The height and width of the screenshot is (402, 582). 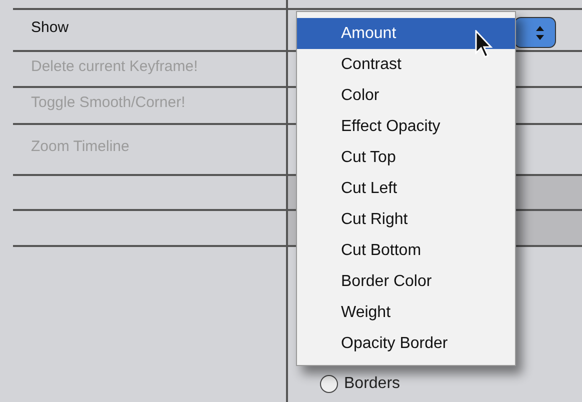 I want to click on menu-item: Cut Bottom, so click(x=406, y=250).